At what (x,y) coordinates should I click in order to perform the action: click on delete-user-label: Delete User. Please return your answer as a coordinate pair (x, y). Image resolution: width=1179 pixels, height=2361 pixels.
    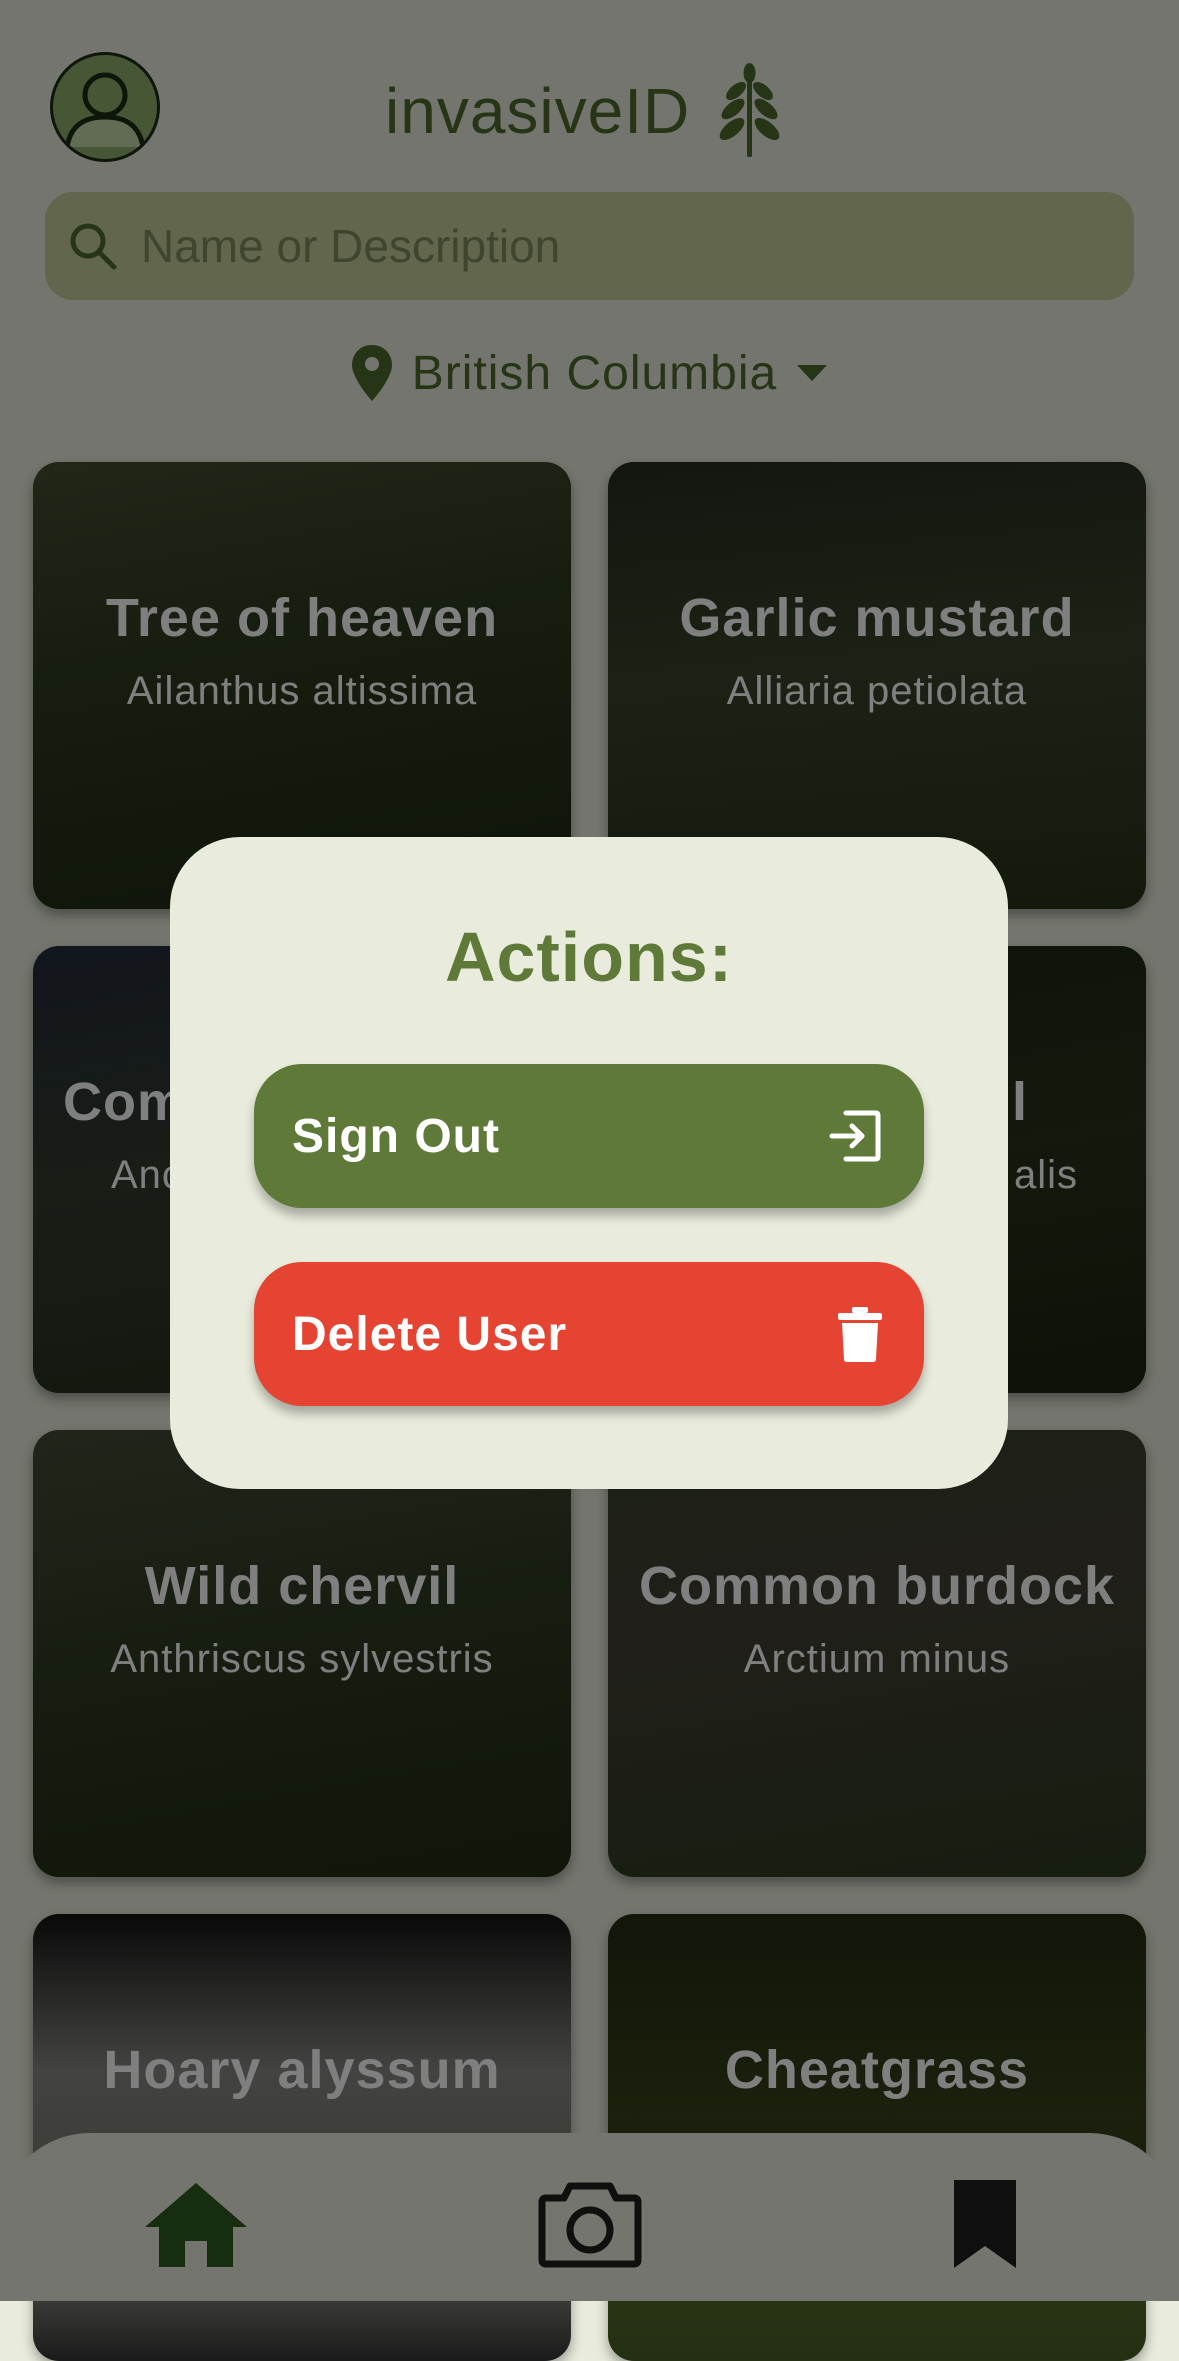
    Looking at the image, I should click on (430, 1334).